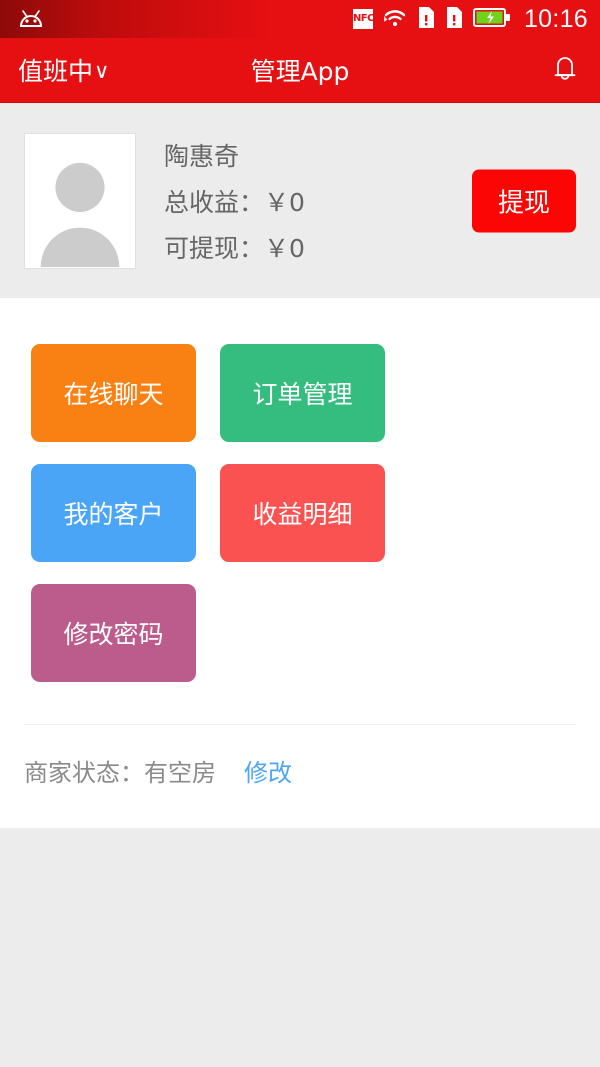 The height and width of the screenshot is (1067, 600). I want to click on android-robot-icon, so click(31, 19).